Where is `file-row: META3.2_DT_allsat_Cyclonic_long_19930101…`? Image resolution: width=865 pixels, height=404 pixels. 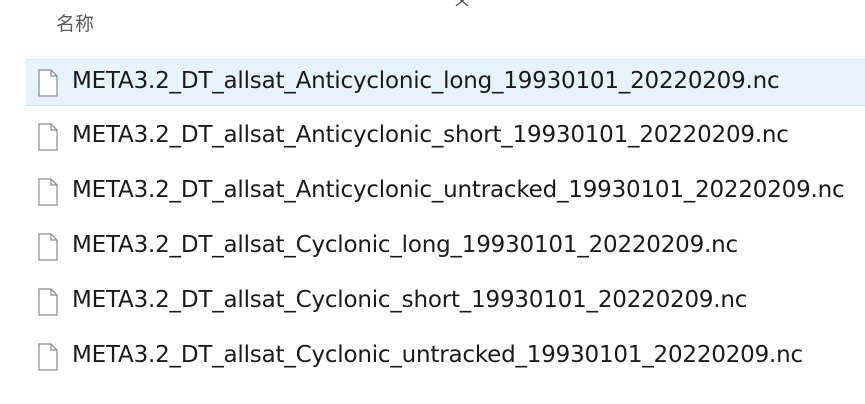 file-row: META3.2_DT_allsat_Cyclonic_long_19930101… is located at coordinates (445, 247).